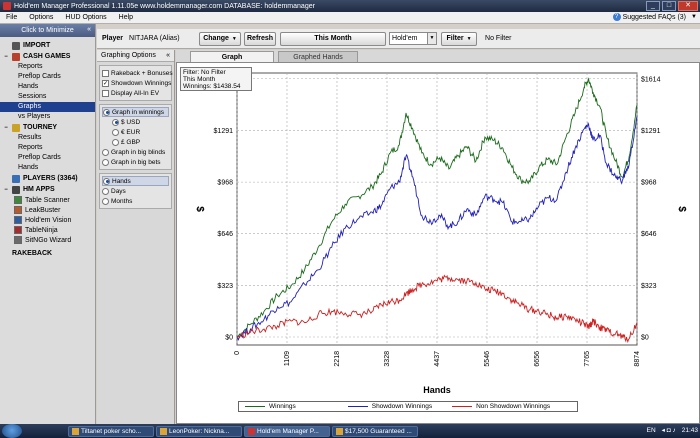 The width and height of the screenshot is (700, 438). I want to click on graph-tabs: Graph Graphed Hands, so click(438, 56).